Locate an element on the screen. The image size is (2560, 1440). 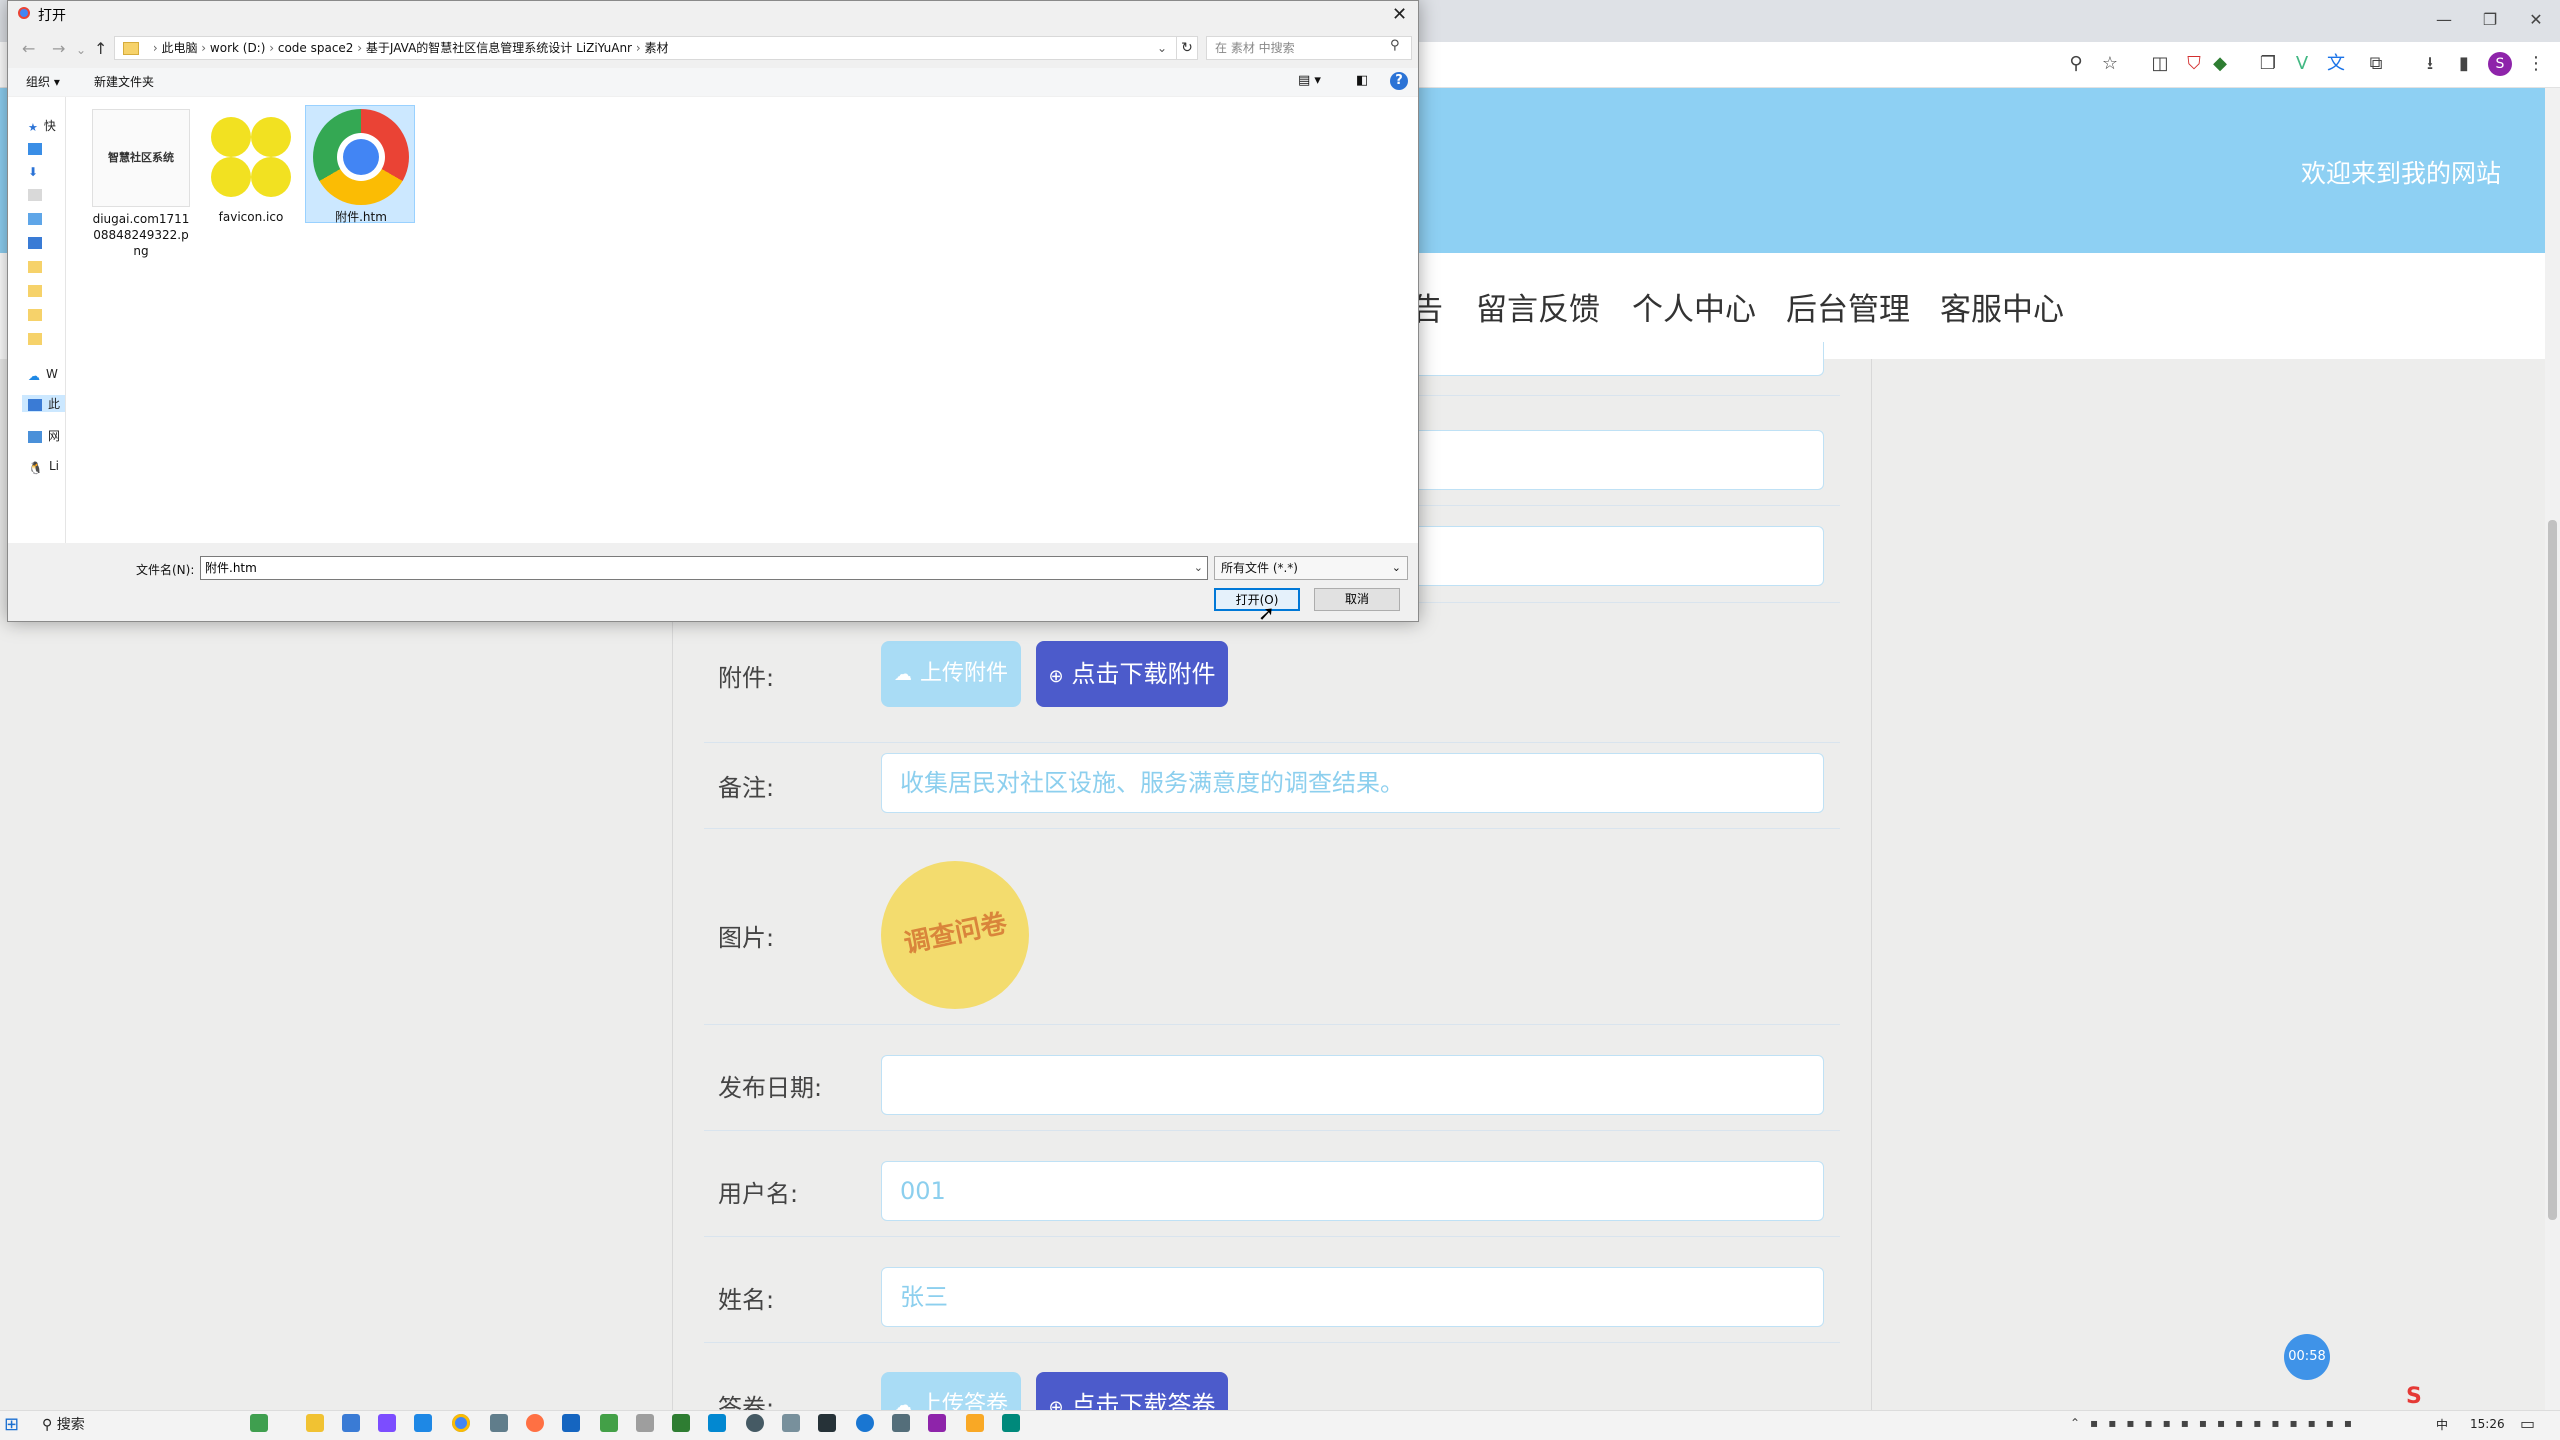
nav-this-pc is located at coordinates (38, 242).